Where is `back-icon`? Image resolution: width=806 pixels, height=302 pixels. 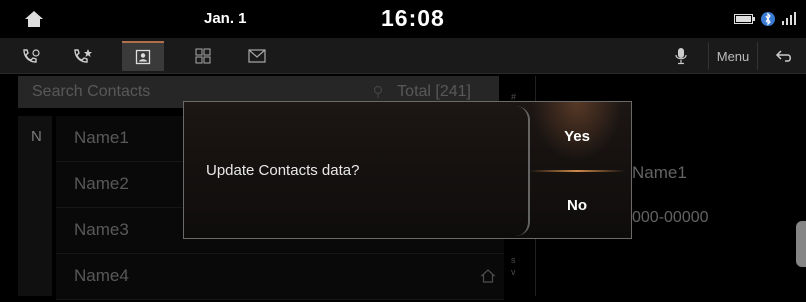
back-icon is located at coordinates (783, 56).